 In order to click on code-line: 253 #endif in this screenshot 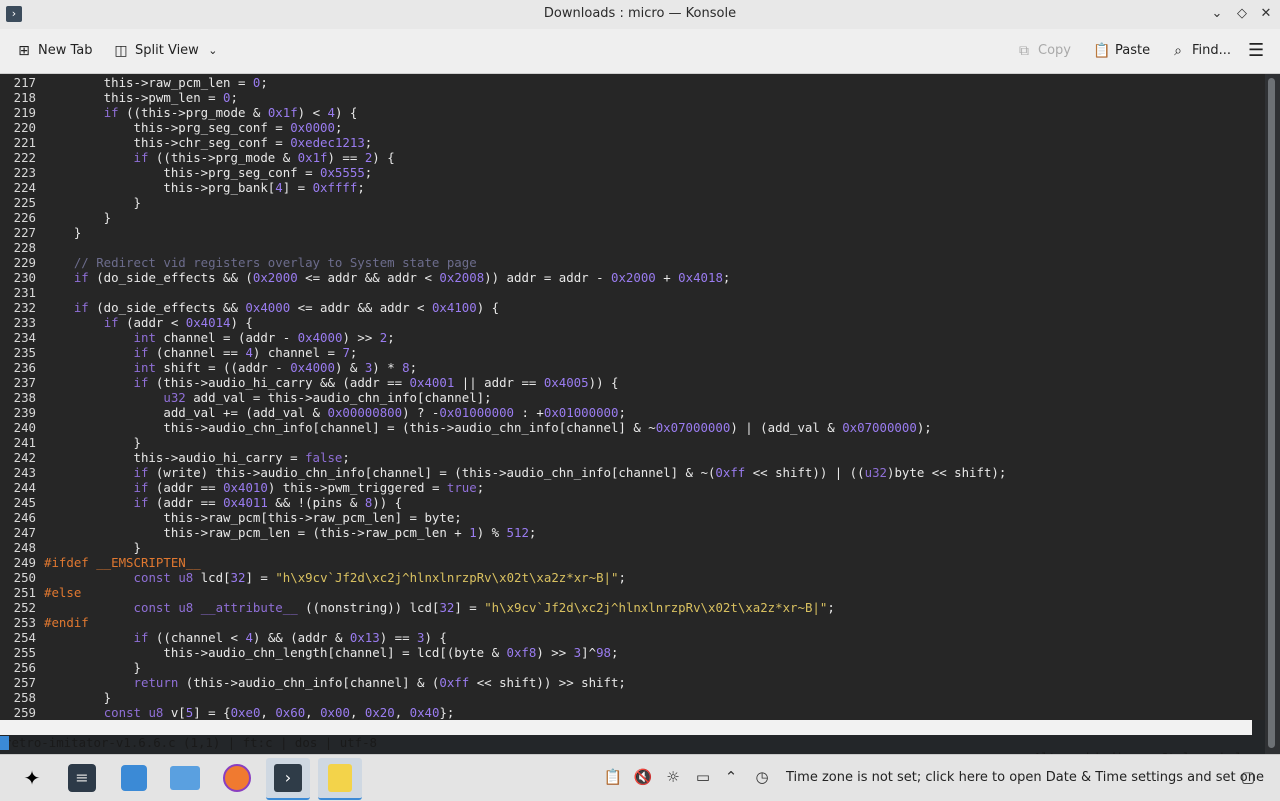, I will do `click(44, 622)`.